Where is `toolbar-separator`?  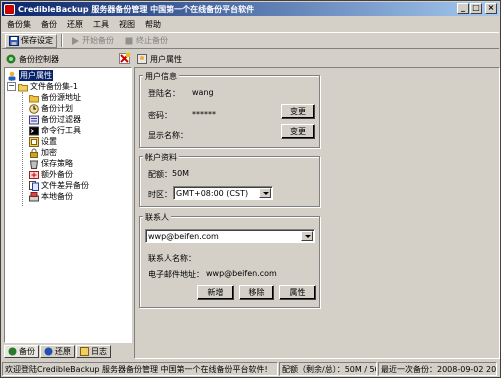
toolbar-separator is located at coordinates (62, 40).